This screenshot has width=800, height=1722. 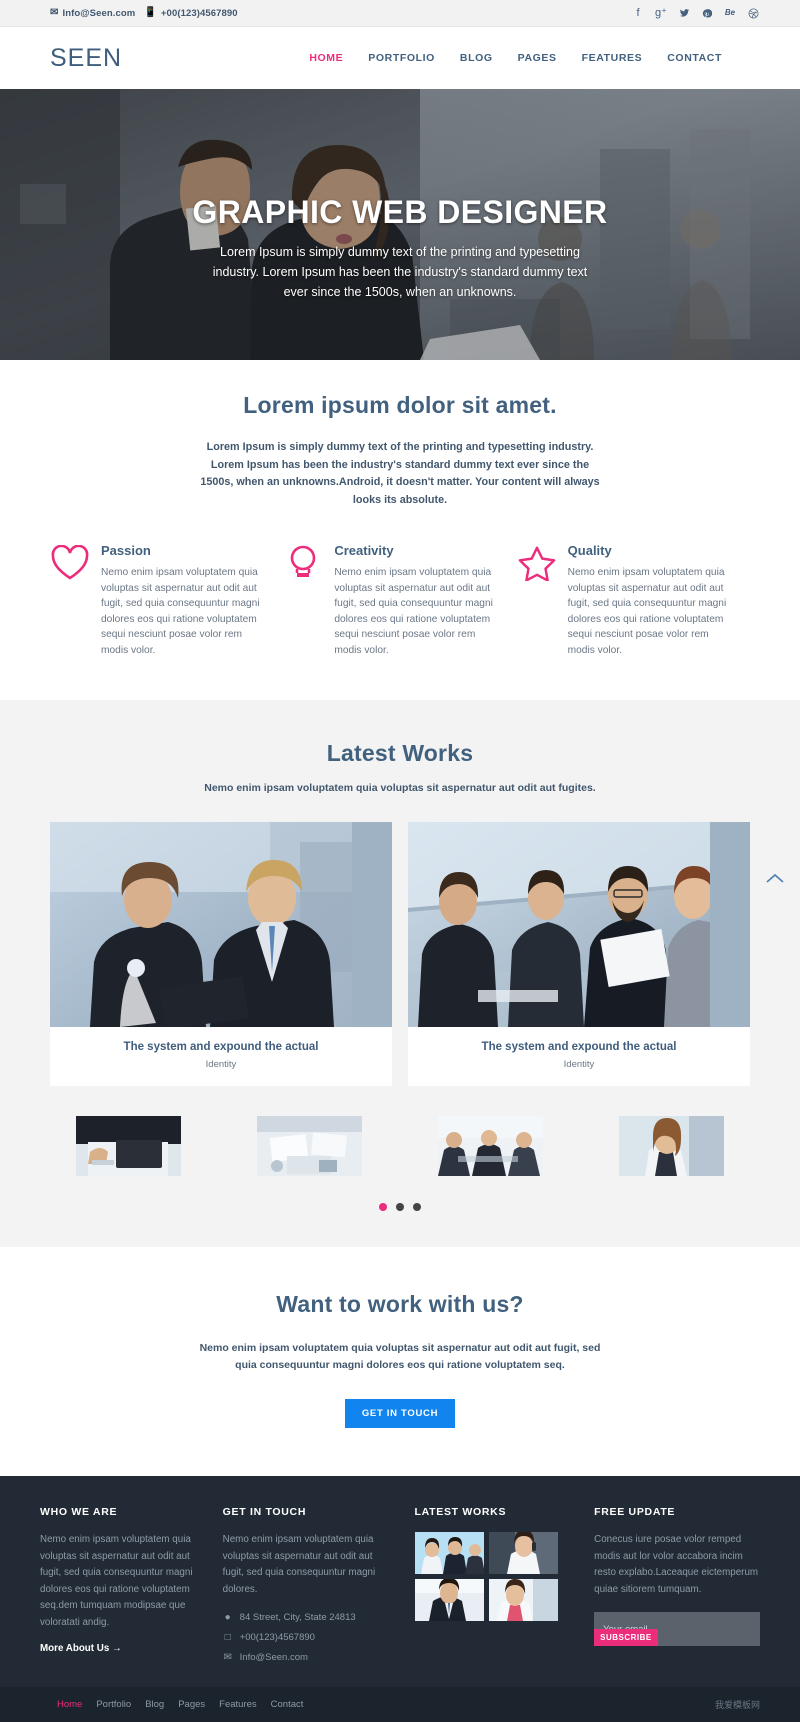 I want to click on lightbulb-icon, so click(x=303, y=600).